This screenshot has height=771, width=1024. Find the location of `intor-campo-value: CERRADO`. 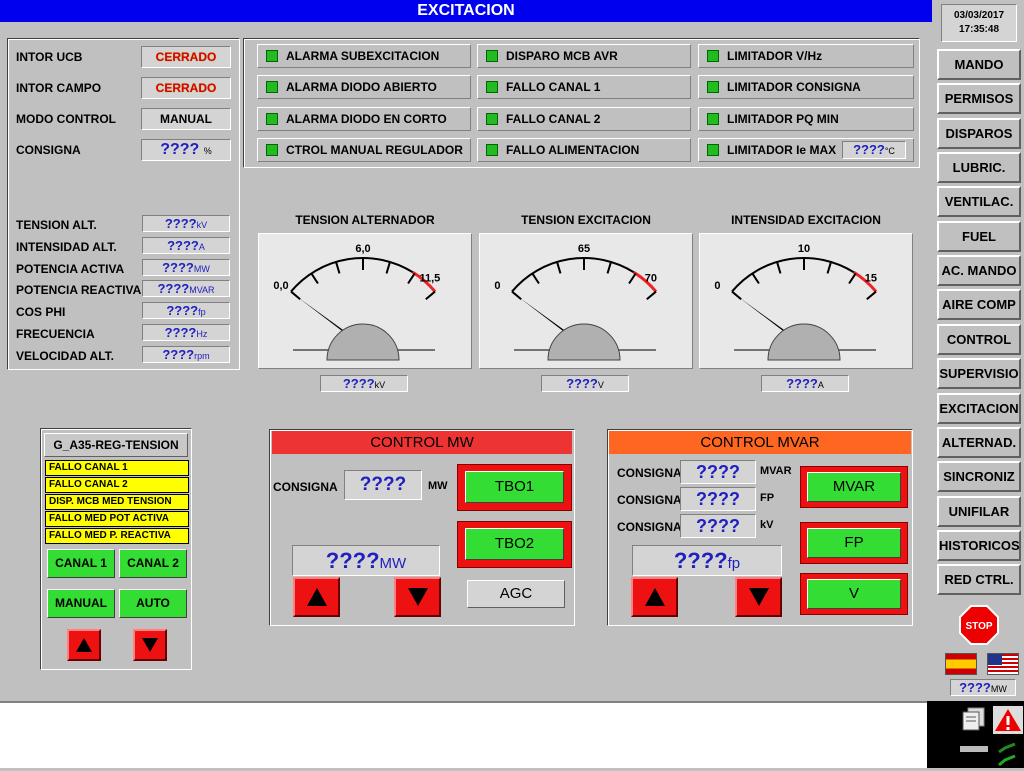

intor-campo-value: CERRADO is located at coordinates (186, 88).